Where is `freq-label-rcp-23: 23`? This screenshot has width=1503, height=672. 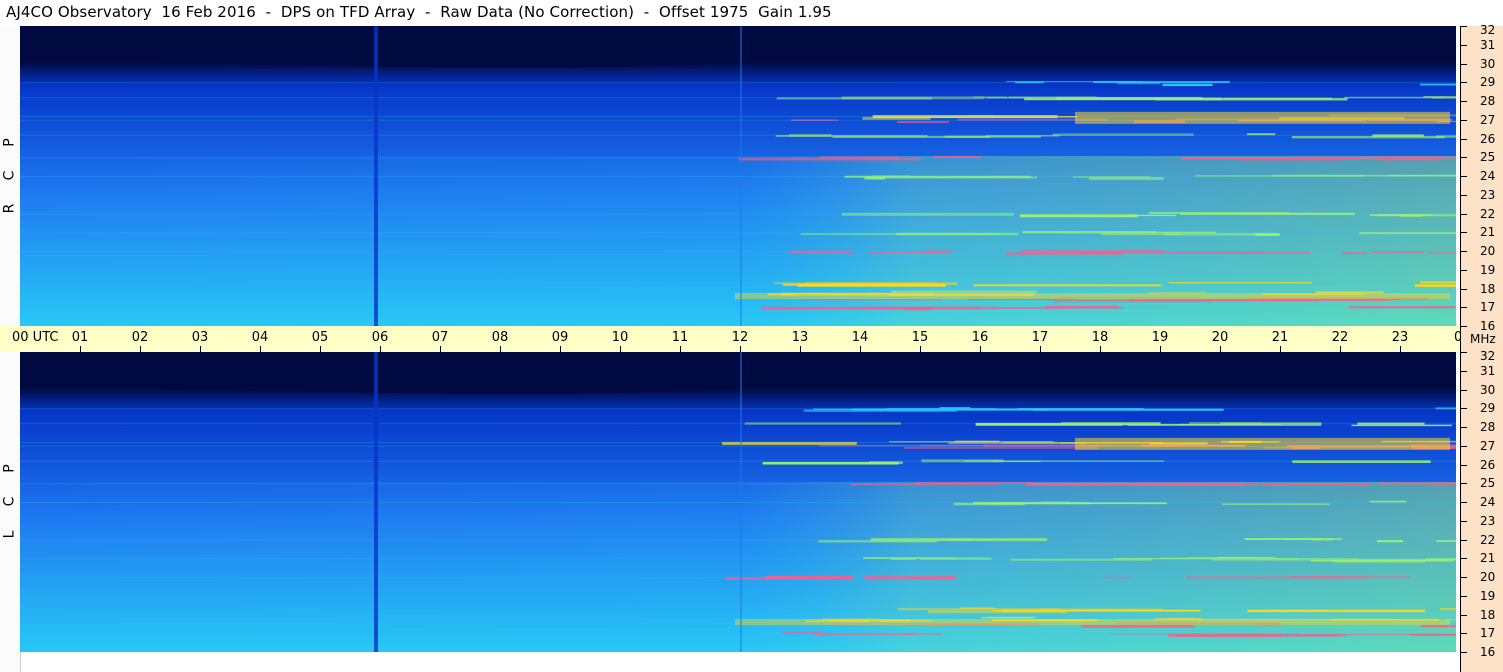
freq-label-rcp-23: 23 is located at coordinates (1488, 194).